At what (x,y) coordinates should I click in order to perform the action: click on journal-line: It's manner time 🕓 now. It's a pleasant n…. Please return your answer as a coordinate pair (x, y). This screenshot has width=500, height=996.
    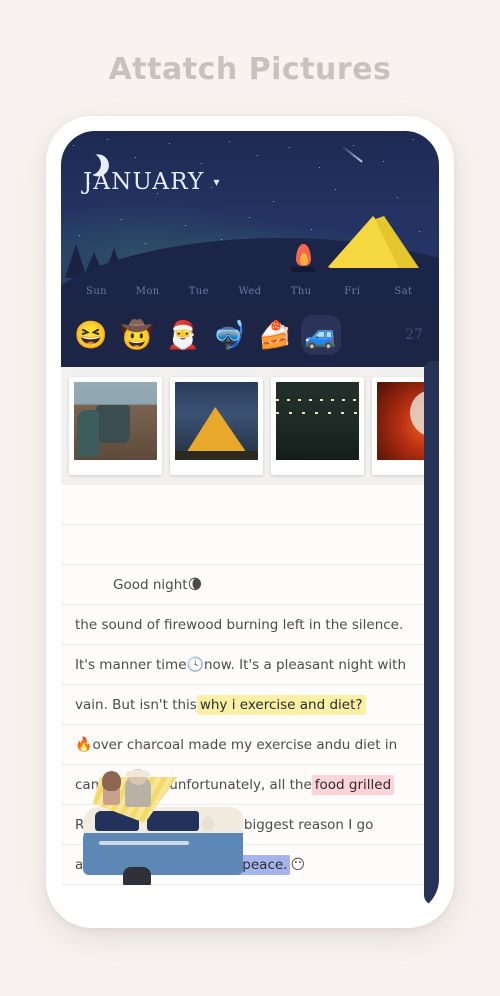
    Looking at the image, I should click on (250, 665).